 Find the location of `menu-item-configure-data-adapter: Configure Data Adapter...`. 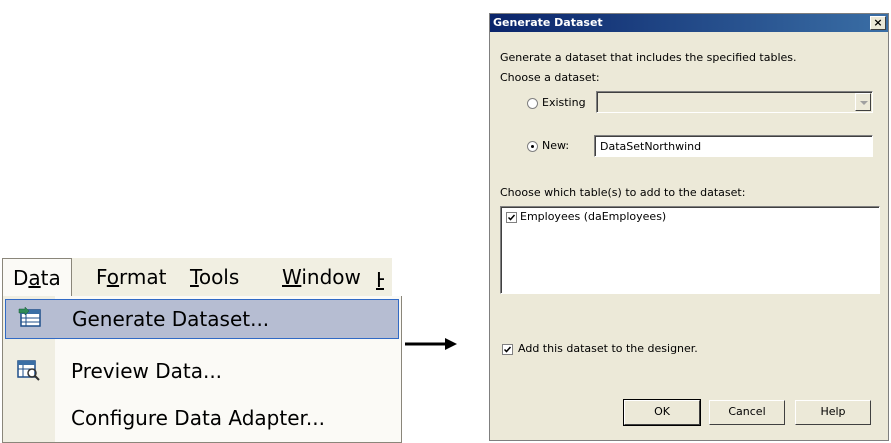

menu-item-configure-data-adapter: Configure Data Adapter... is located at coordinates (202, 418).